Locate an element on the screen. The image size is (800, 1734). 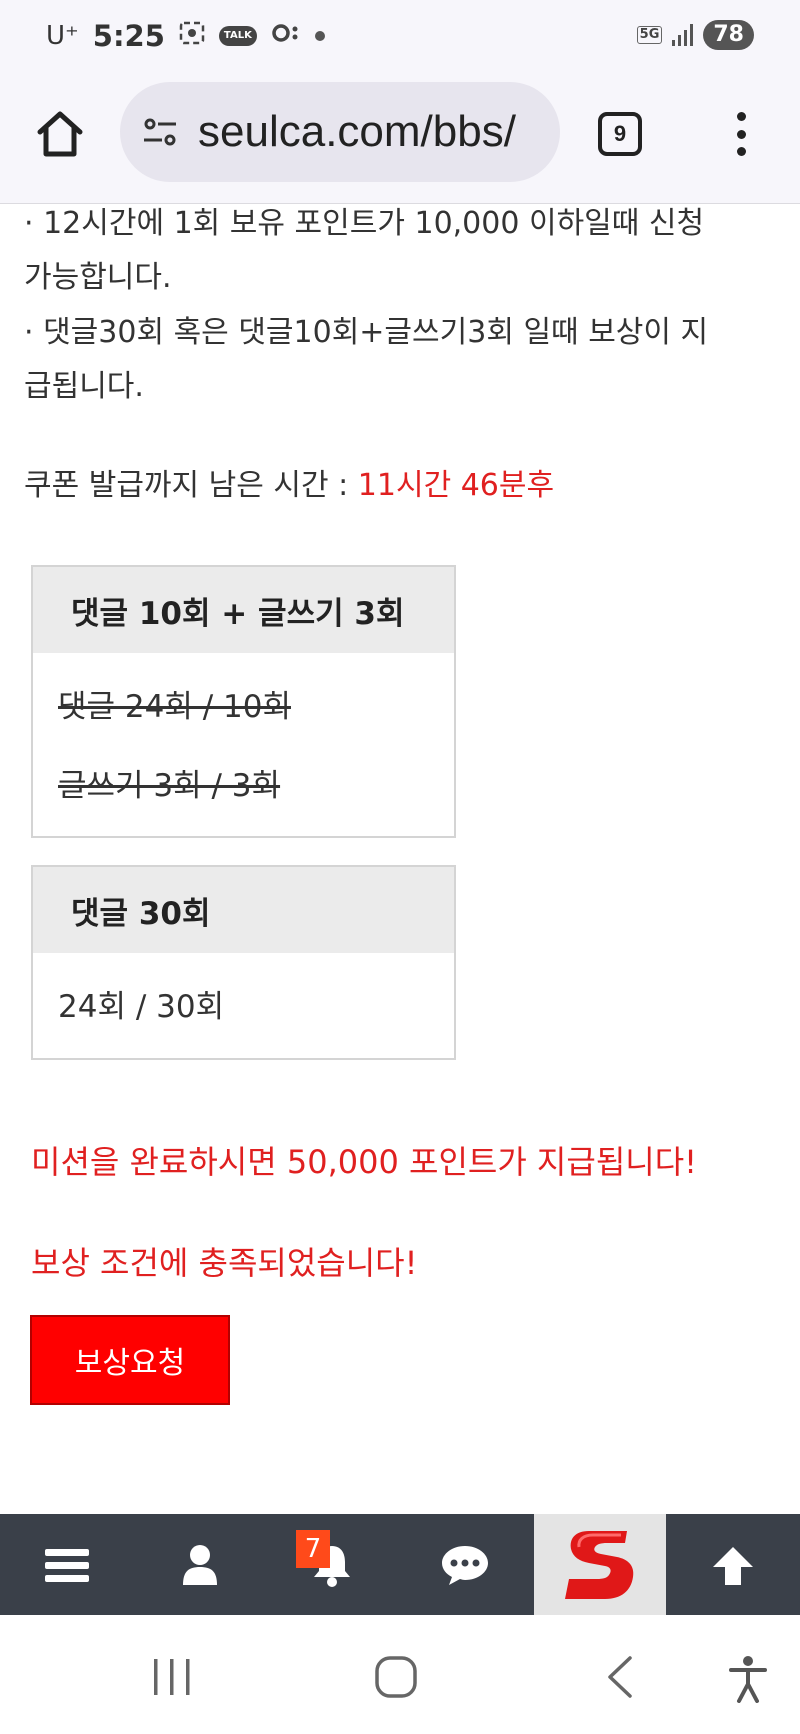
home-circle-icon is located at coordinates (396, 1677).